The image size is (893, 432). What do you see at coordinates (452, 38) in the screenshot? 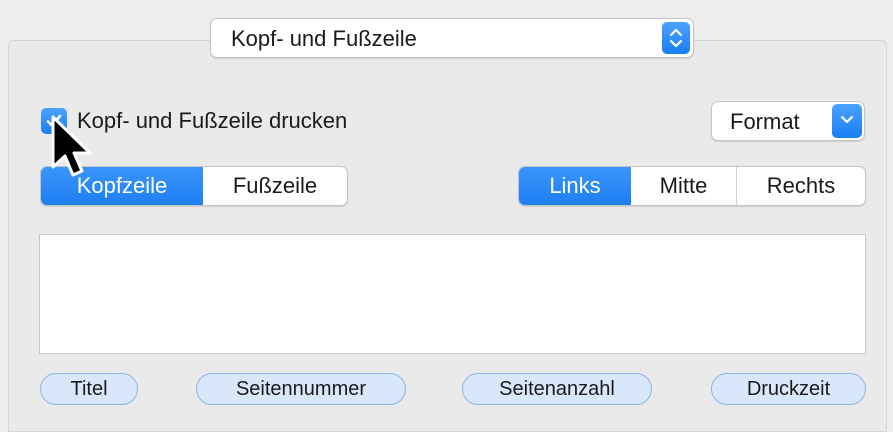
I see `section-popup: Kopf- und Fußzeile` at bounding box center [452, 38].